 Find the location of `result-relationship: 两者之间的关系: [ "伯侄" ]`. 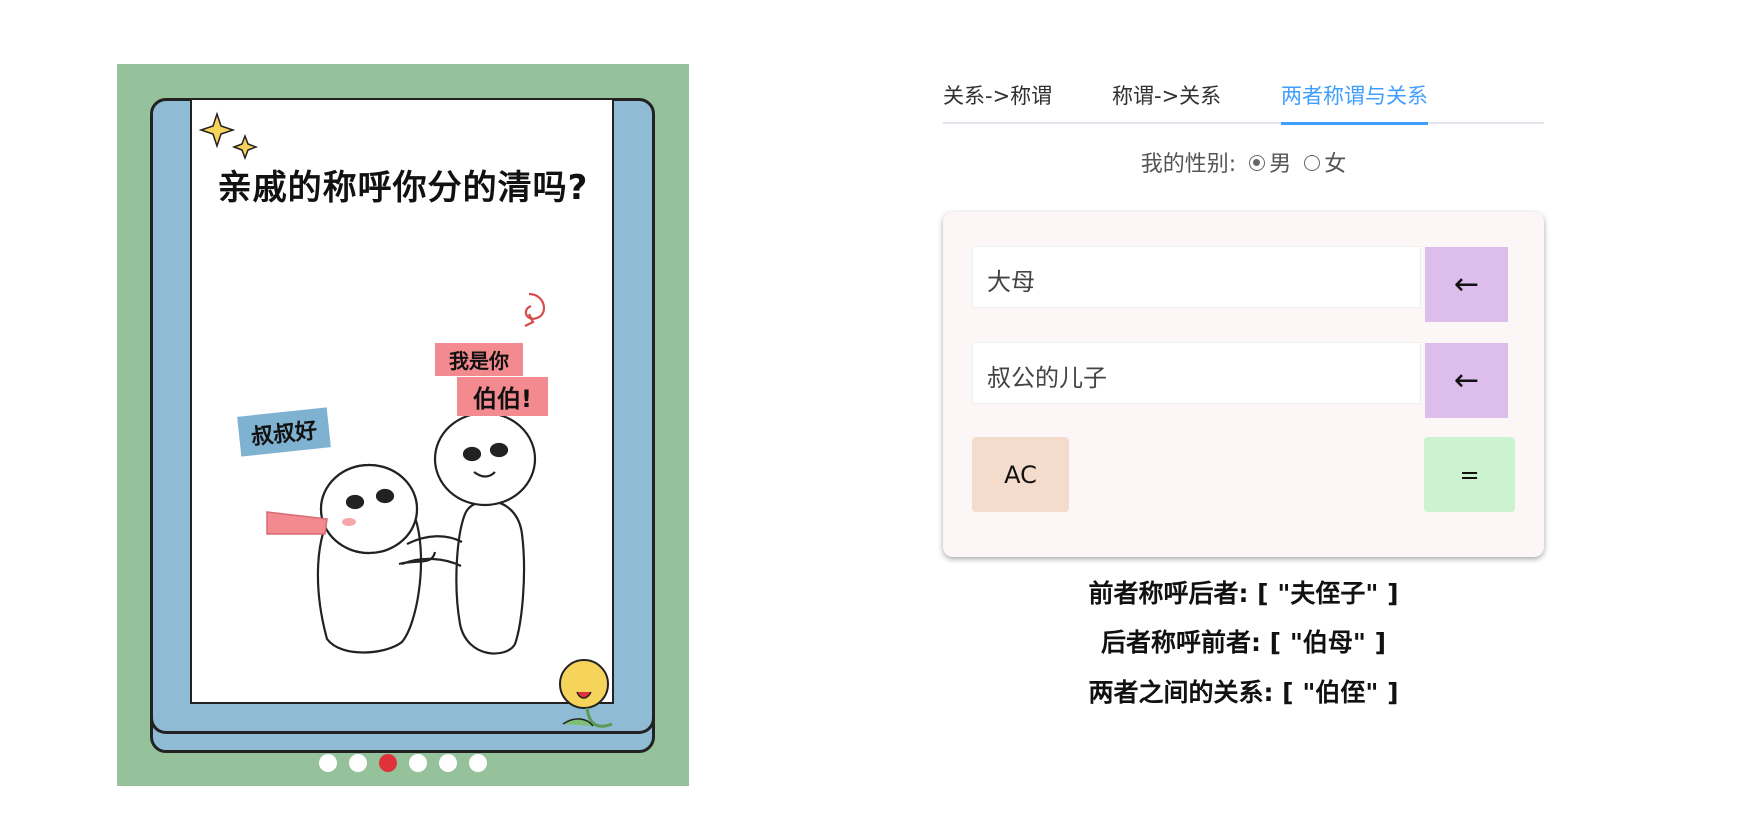

result-relationship: 两者之间的关系: [ "伯侄" ] is located at coordinates (1243, 692).